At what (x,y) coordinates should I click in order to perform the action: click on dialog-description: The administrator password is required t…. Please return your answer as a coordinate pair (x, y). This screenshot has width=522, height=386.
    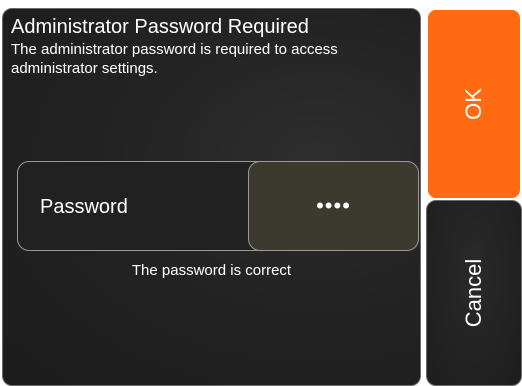
    Looking at the image, I should click on (174, 59).